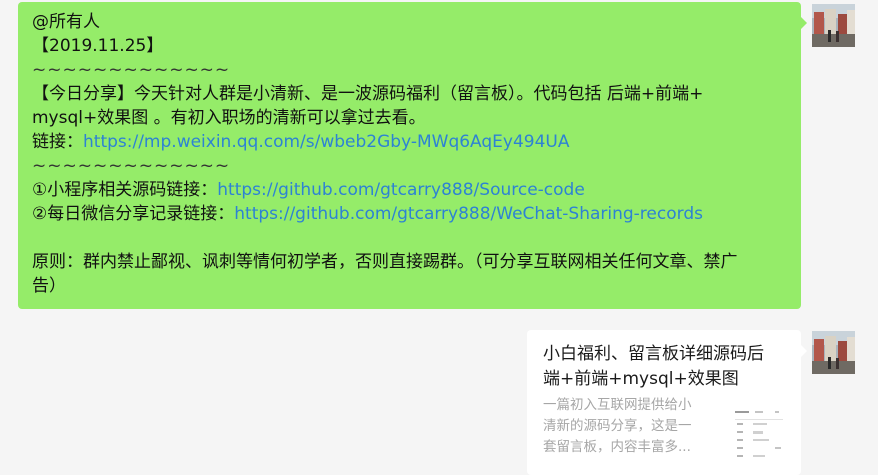 Image resolution: width=878 pixels, height=475 pixels. Describe the element at coordinates (133, 214) in the screenshot. I see `sharing-records-label: ②每日微信分享记录链接：` at that location.